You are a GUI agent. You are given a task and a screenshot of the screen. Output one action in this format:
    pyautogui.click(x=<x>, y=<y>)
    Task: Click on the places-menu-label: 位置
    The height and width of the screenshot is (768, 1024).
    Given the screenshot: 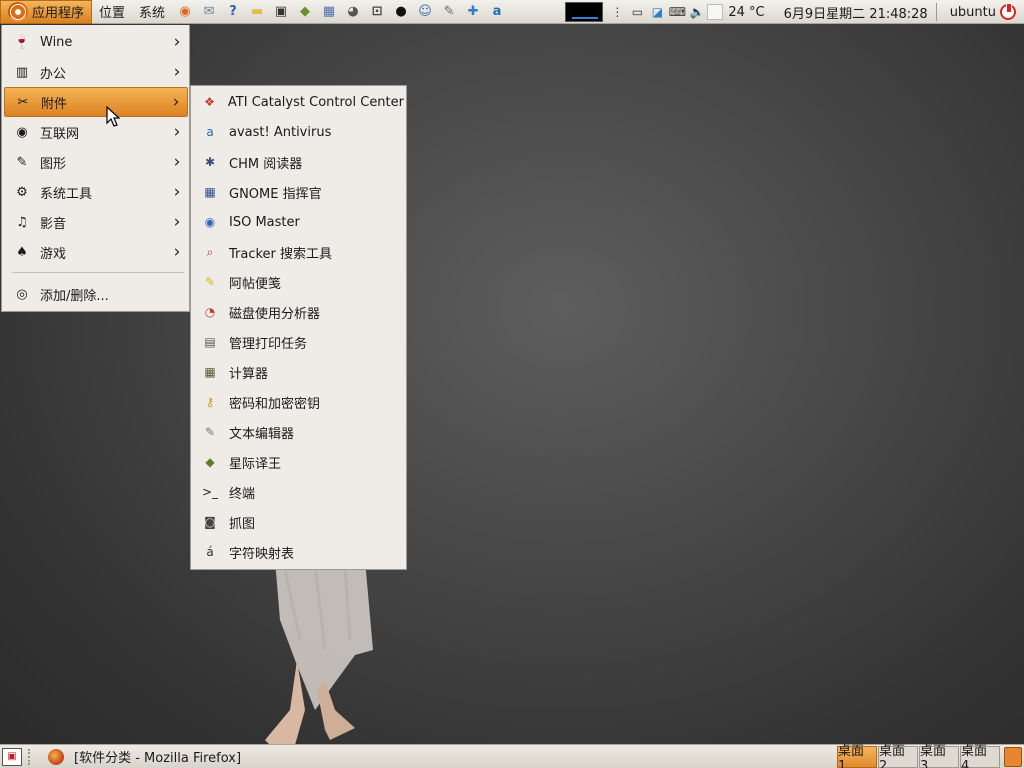 What is the action you would take?
    pyautogui.click(x=112, y=13)
    